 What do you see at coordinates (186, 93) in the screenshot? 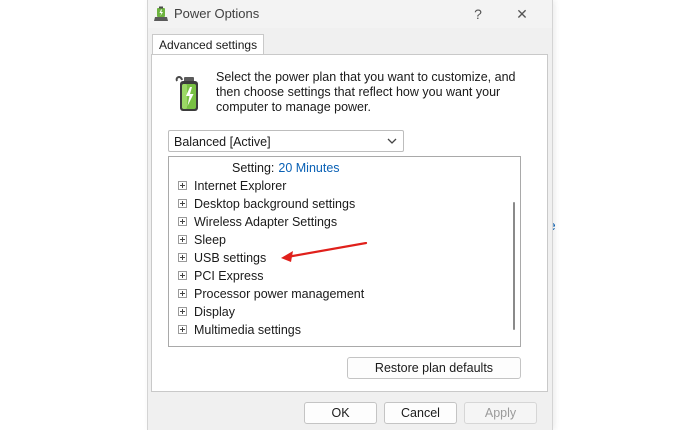
I see `battery-plan-icon` at bounding box center [186, 93].